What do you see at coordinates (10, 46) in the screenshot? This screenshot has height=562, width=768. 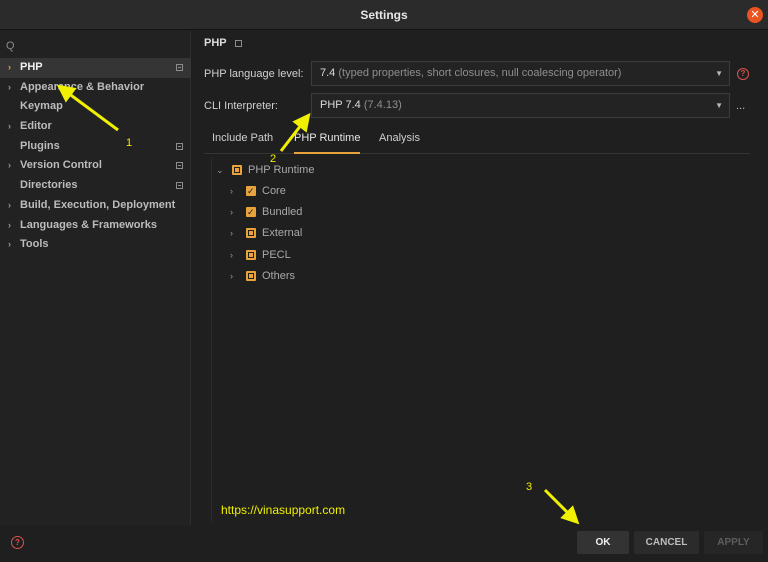 I see `search-icon: Q` at bounding box center [10, 46].